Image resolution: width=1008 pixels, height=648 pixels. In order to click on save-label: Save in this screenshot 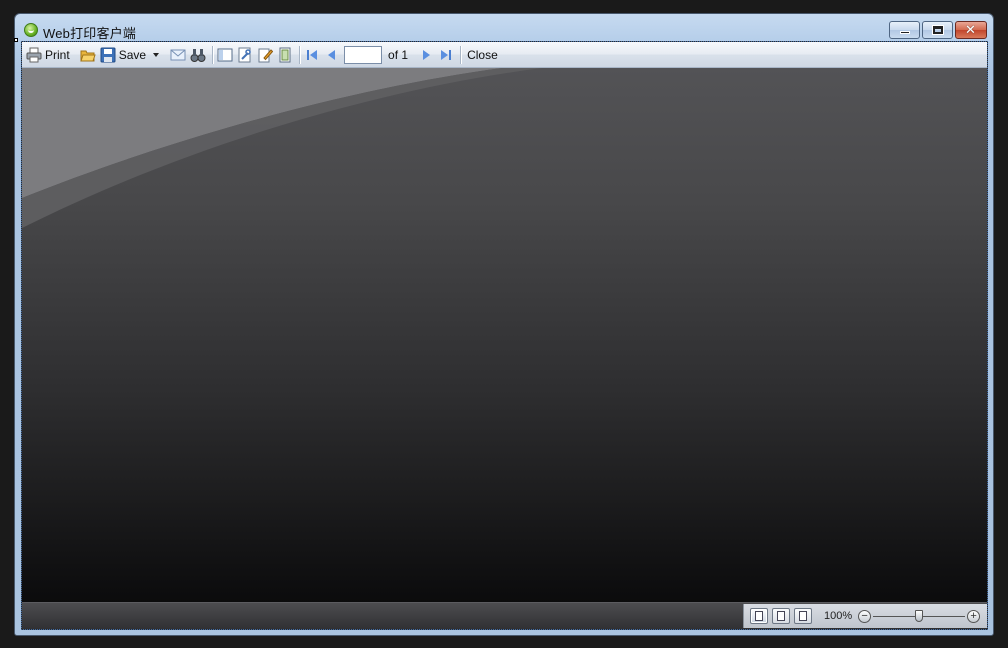, I will do `click(132, 54)`.